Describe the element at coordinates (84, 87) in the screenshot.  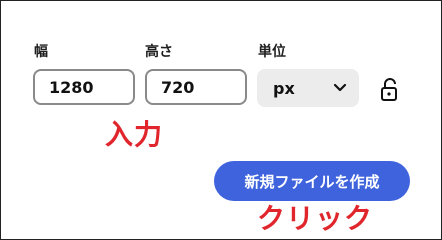
I see `width-input: 1280` at that location.